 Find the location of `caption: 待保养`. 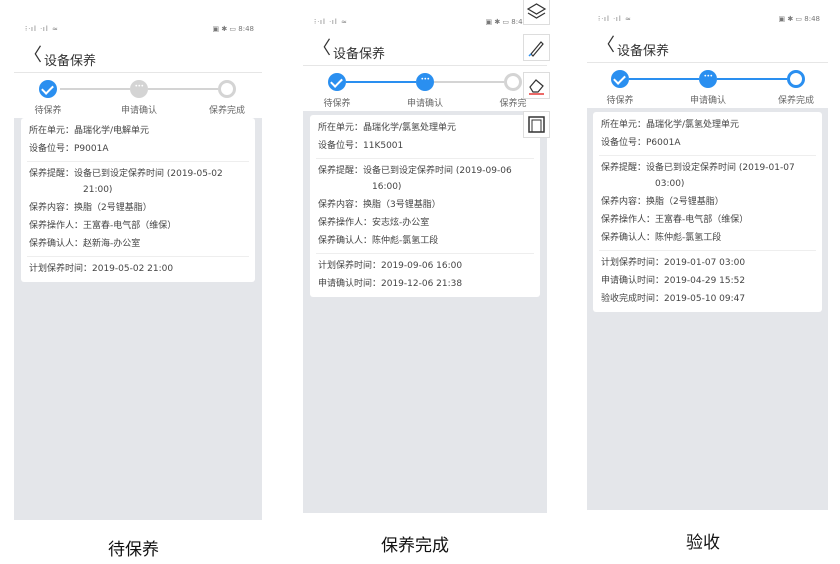

caption: 待保养 is located at coordinates (133, 550).